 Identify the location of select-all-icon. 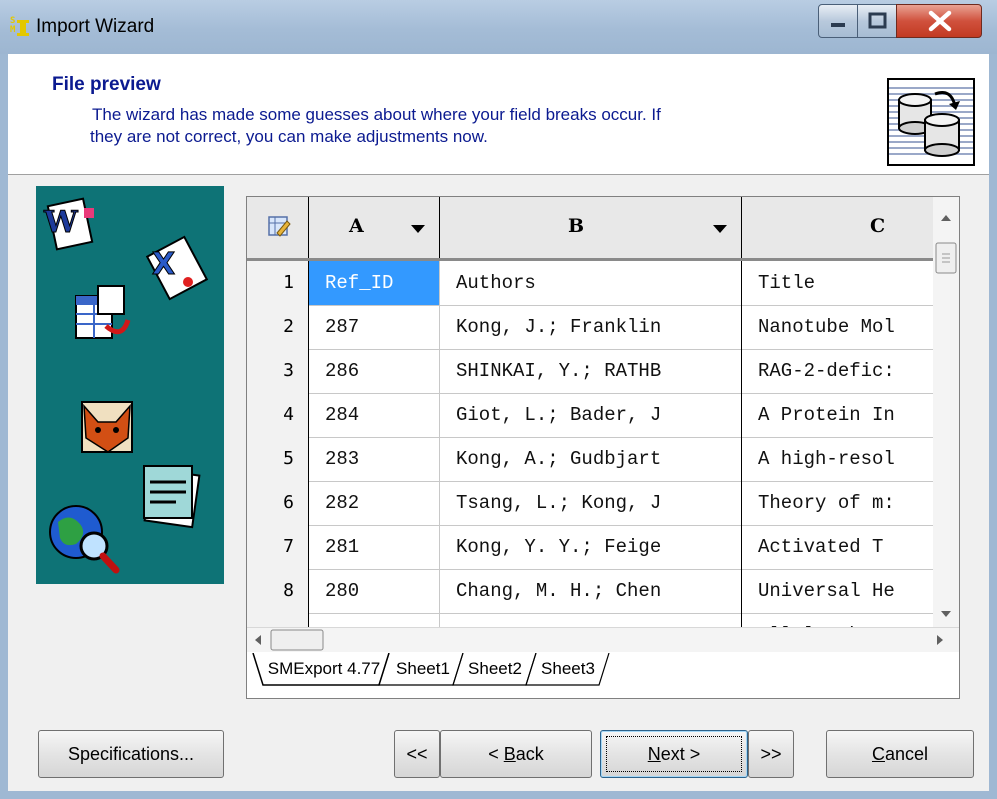
(279, 226).